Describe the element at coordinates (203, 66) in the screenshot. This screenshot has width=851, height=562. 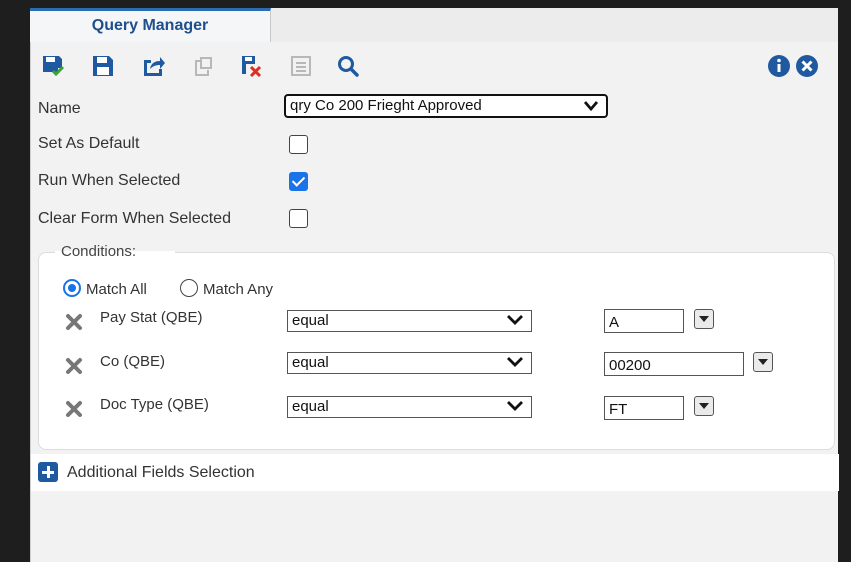
I see `copy-icon` at that location.